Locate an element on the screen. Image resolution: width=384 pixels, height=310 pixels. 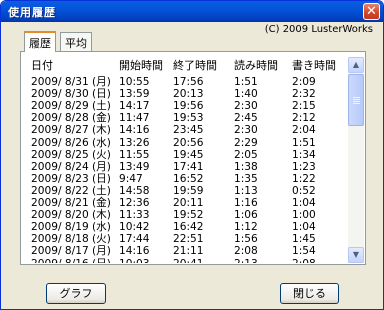
graph-button: グラフ is located at coordinates (76, 293).